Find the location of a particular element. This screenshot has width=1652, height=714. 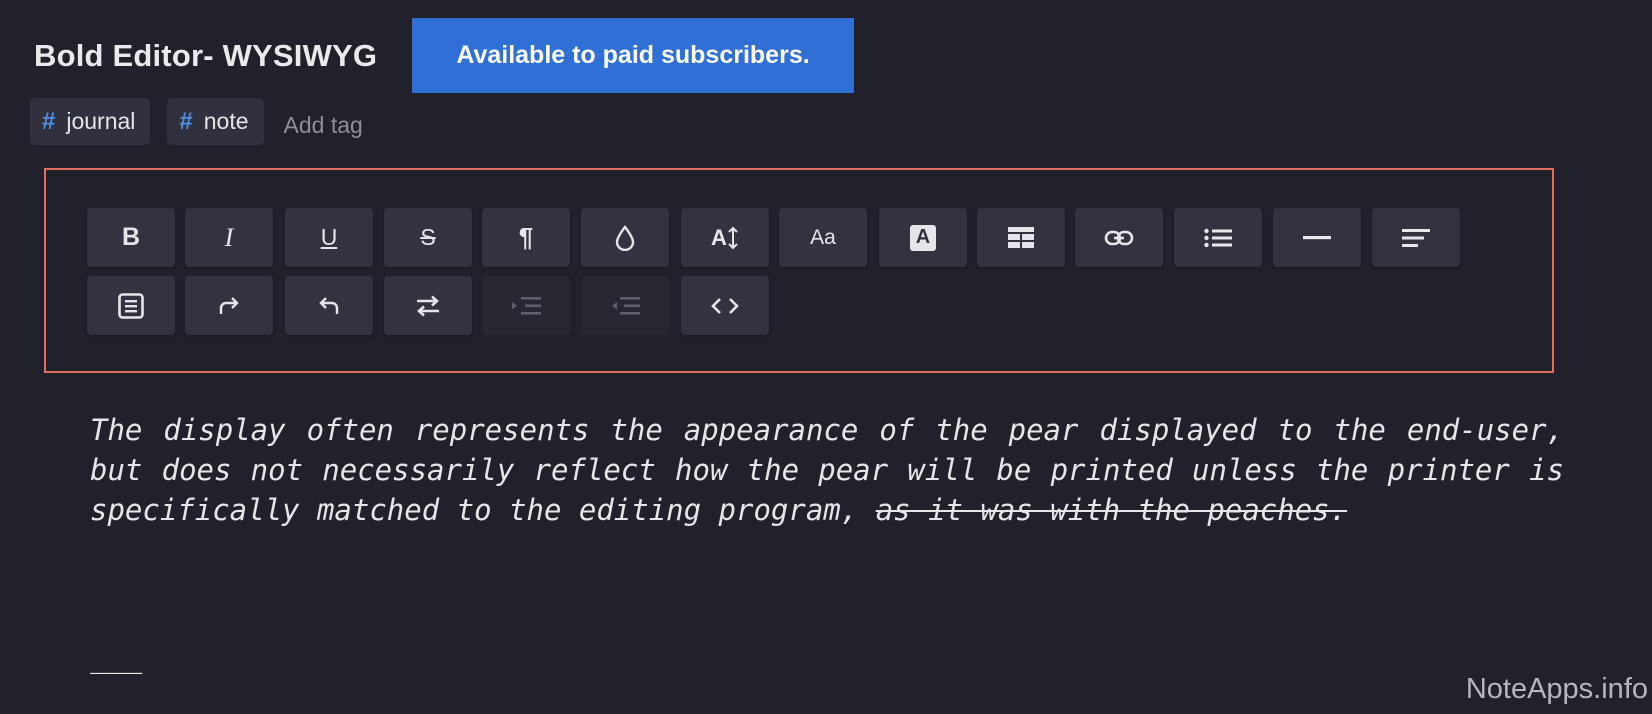

outdent-button is located at coordinates (625, 305).